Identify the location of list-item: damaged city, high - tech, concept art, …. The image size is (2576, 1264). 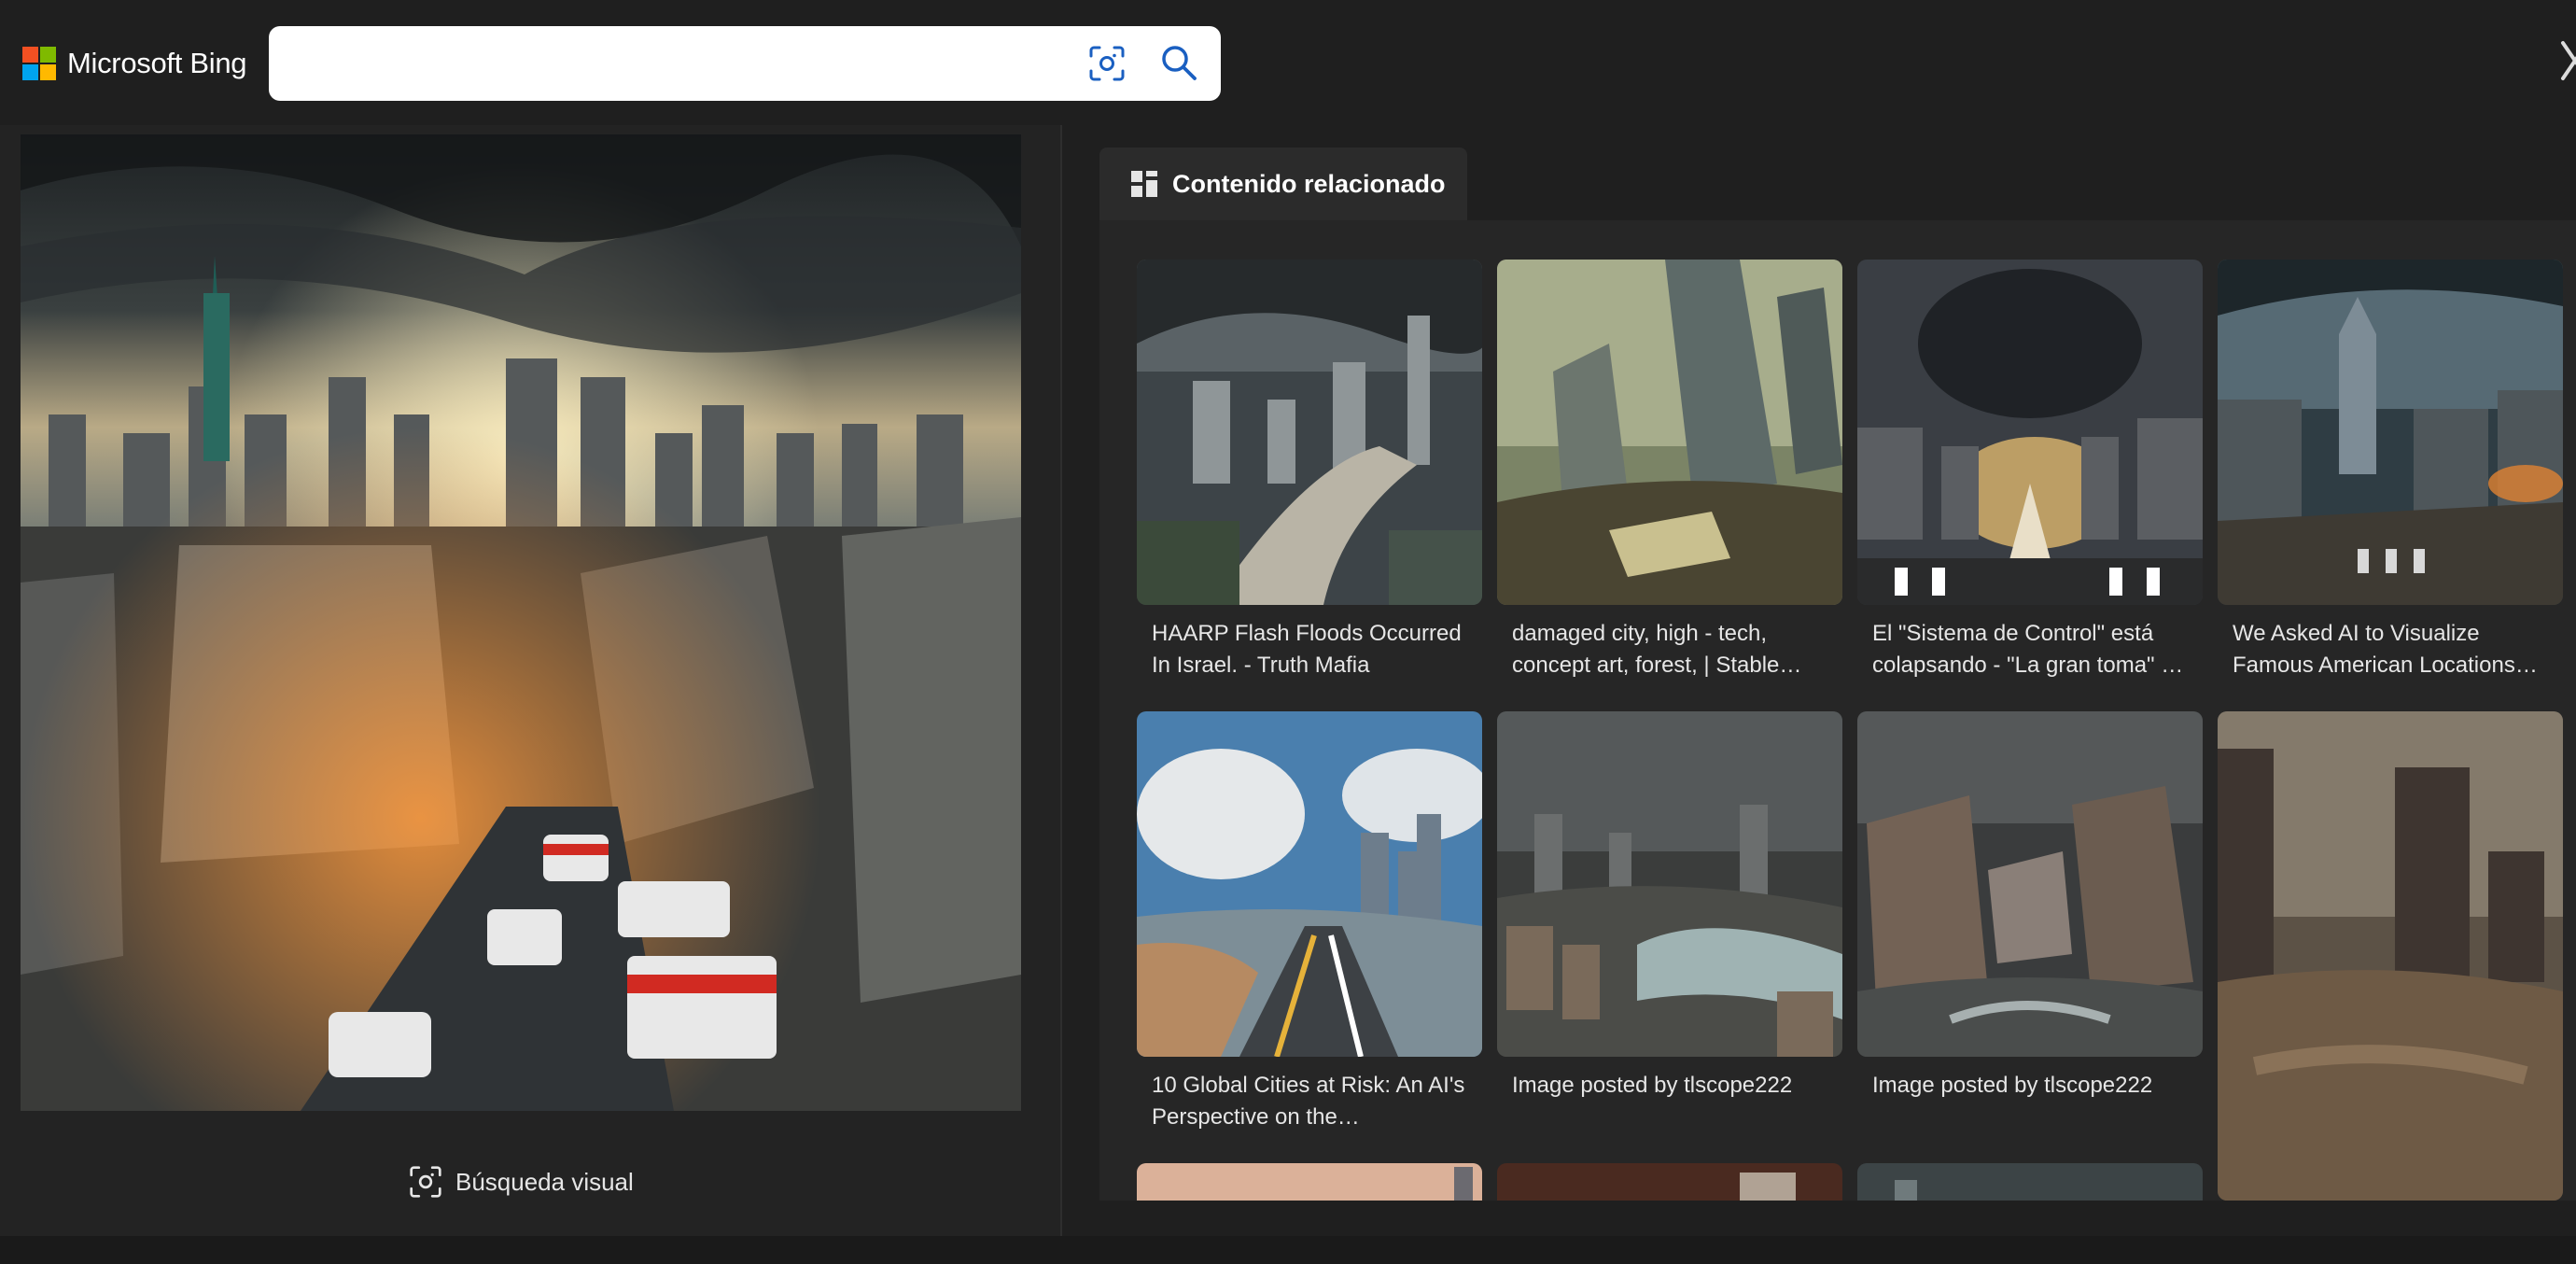
(1669, 474).